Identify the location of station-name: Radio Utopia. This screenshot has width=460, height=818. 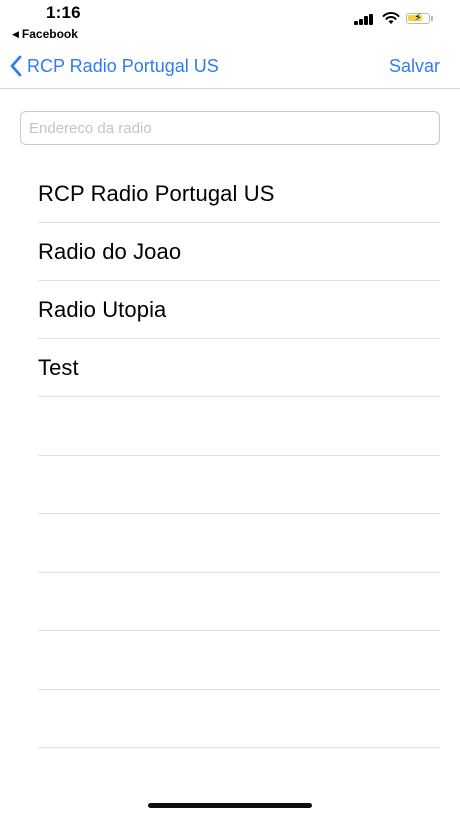
(102, 309).